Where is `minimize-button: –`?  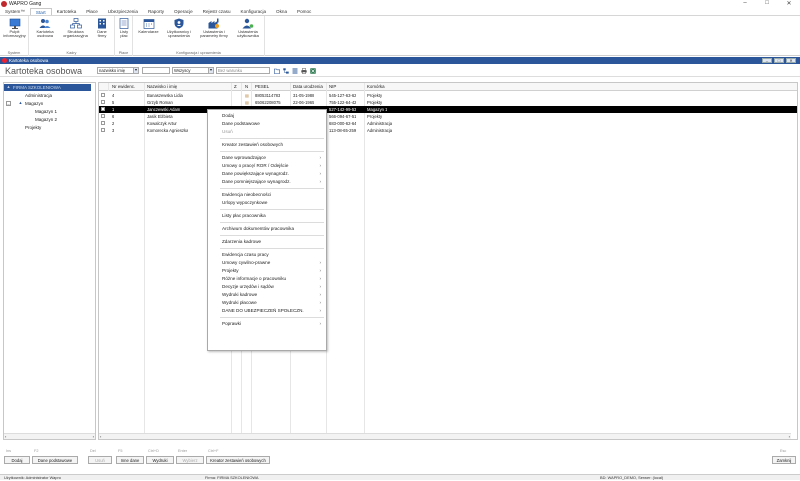 minimize-button: – is located at coordinates (745, 3).